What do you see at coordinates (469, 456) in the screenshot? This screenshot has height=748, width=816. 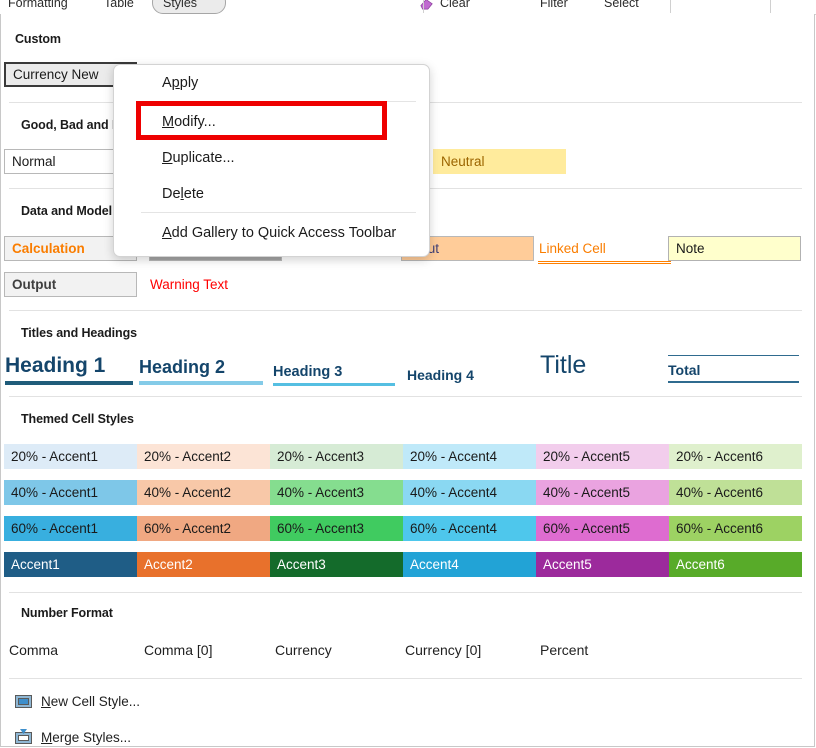 I see `themed-style-20-accent4: 20% - Accent4` at bounding box center [469, 456].